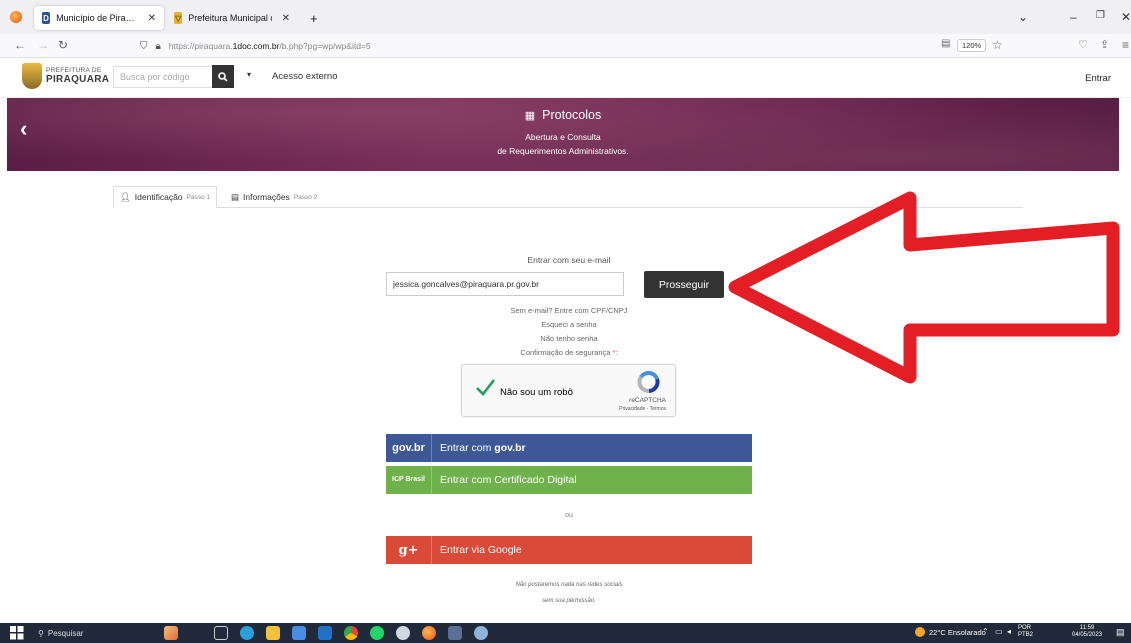 The width and height of the screenshot is (1131, 643). What do you see at coordinates (642, 409) in the screenshot?
I see `recaptcha-terms-link: Privacidade - Termos` at bounding box center [642, 409].